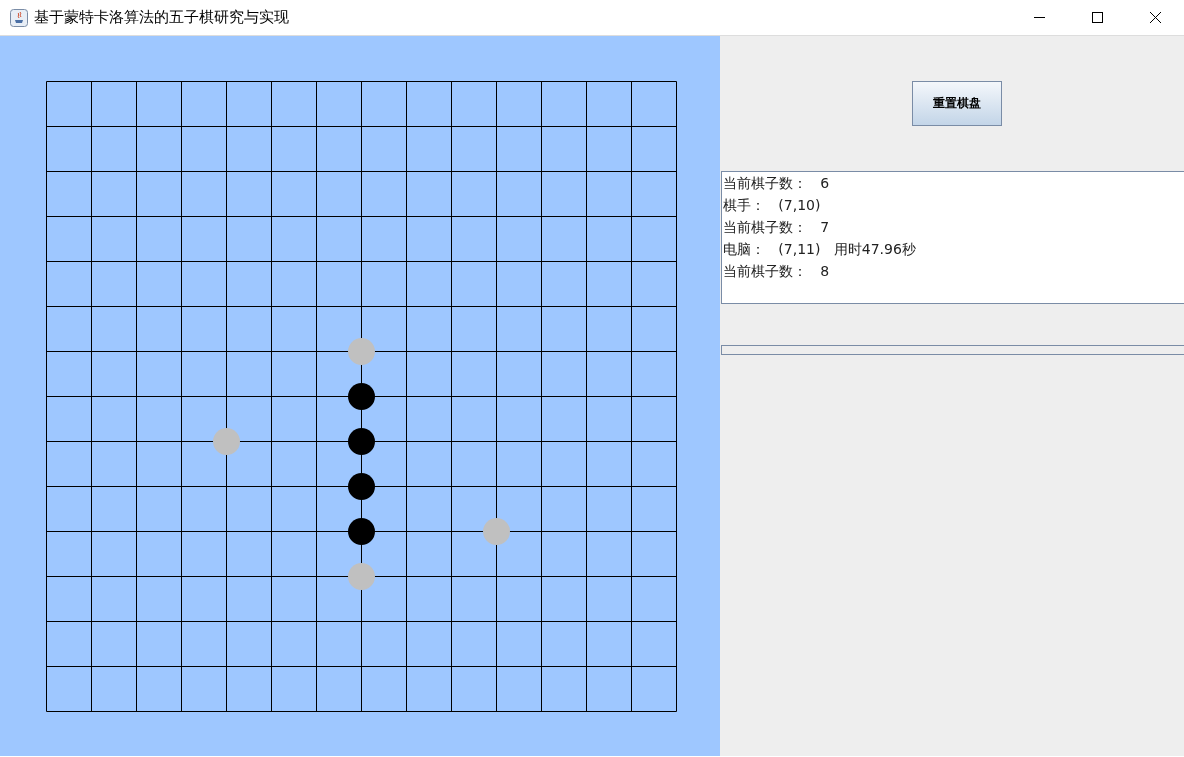  What do you see at coordinates (777, 271) in the screenshot?
I see `log-line: 当前棋子数： 8` at bounding box center [777, 271].